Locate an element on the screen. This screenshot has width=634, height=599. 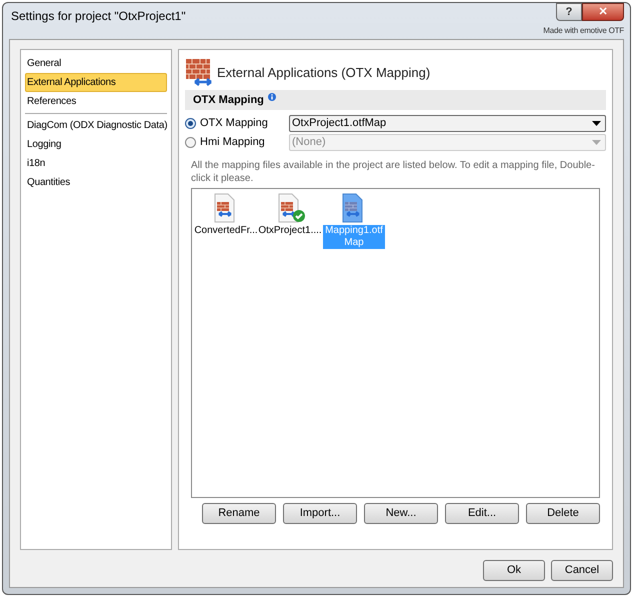
help-button: ? is located at coordinates (569, 12).